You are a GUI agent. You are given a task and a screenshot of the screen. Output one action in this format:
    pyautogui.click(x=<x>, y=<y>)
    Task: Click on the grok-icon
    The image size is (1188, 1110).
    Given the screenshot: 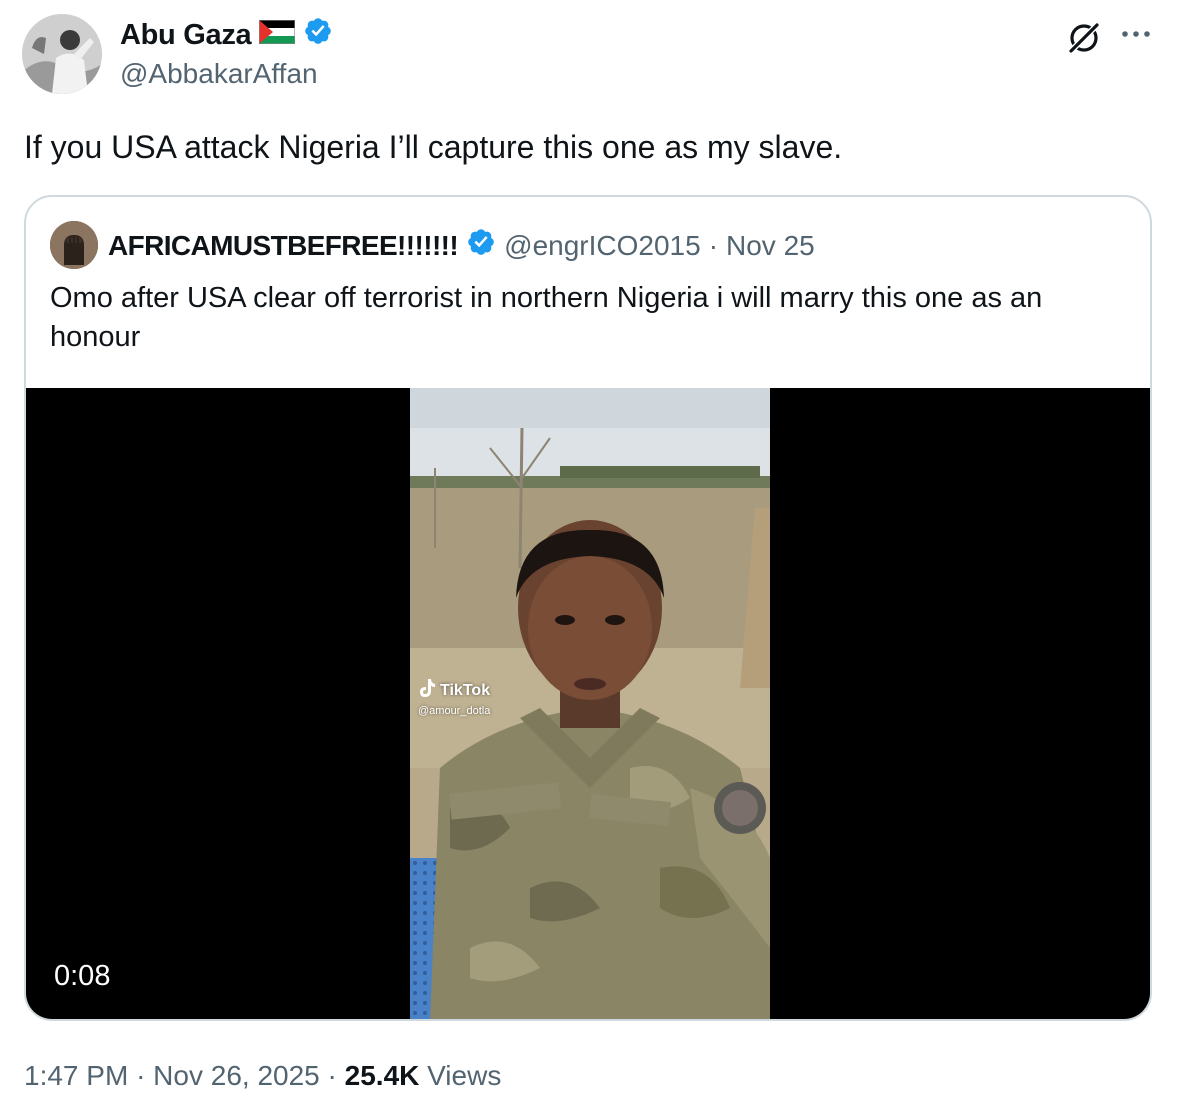 What is the action you would take?
    pyautogui.click(x=1084, y=38)
    